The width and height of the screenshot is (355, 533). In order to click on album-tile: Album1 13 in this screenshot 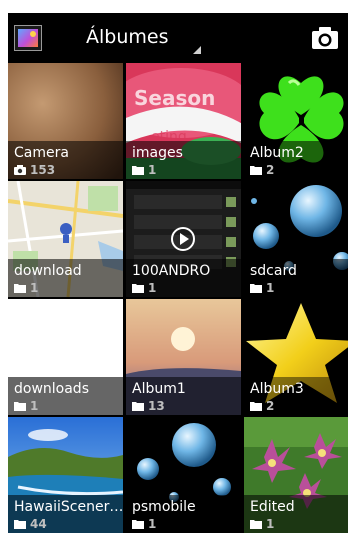, I will do `click(183, 357)`.